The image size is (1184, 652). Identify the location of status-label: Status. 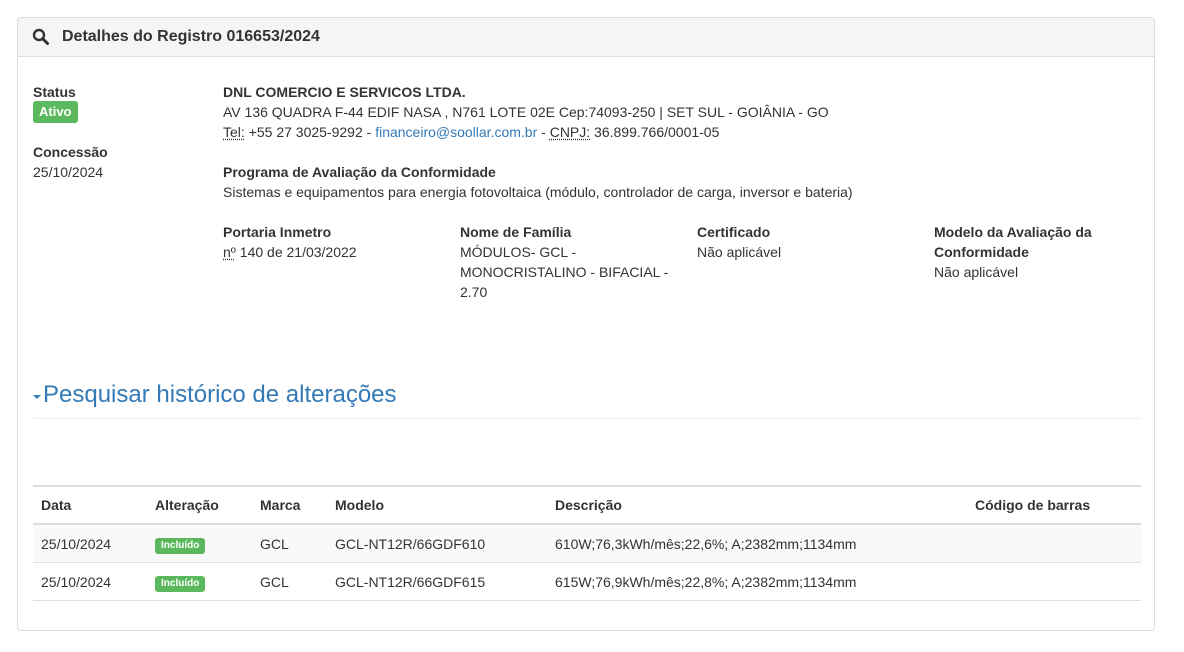
(54, 92).